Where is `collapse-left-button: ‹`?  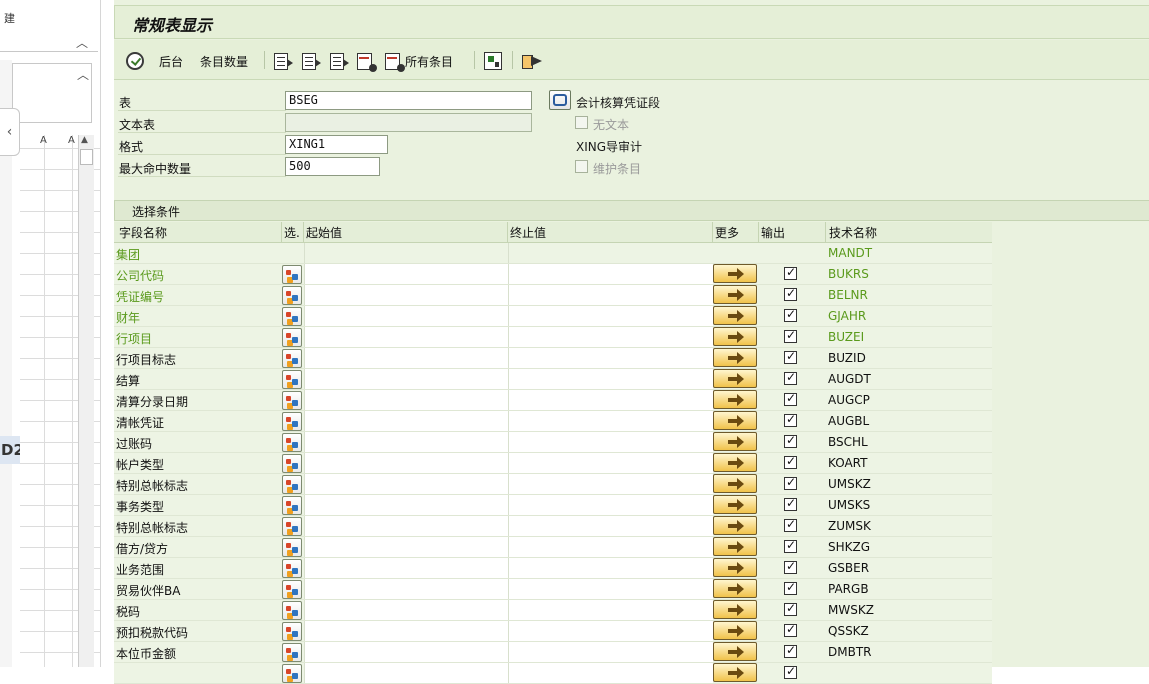
collapse-left-button: ‹ is located at coordinates (10, 132).